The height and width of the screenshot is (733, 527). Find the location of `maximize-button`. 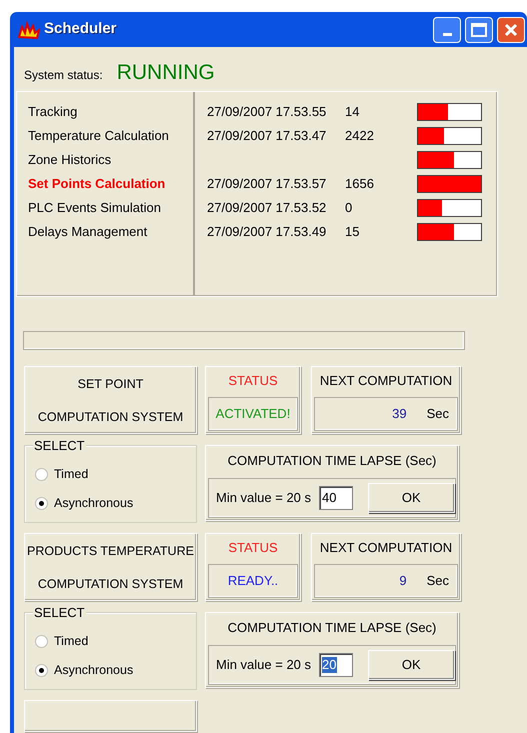

maximize-button is located at coordinates (479, 29).